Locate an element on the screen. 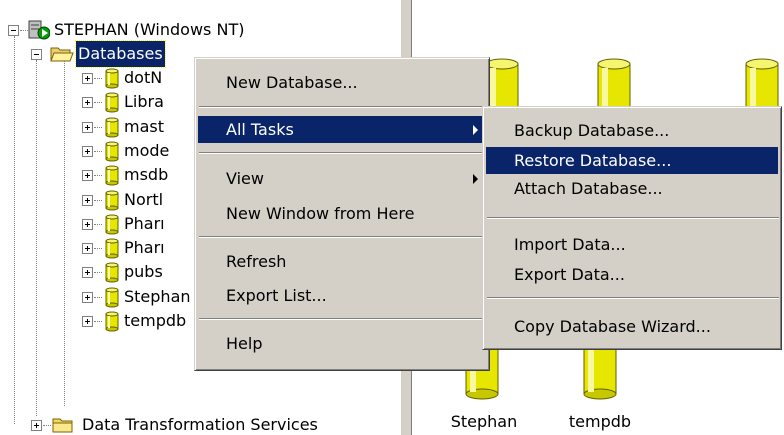  database-label: pubs is located at coordinates (143, 271).